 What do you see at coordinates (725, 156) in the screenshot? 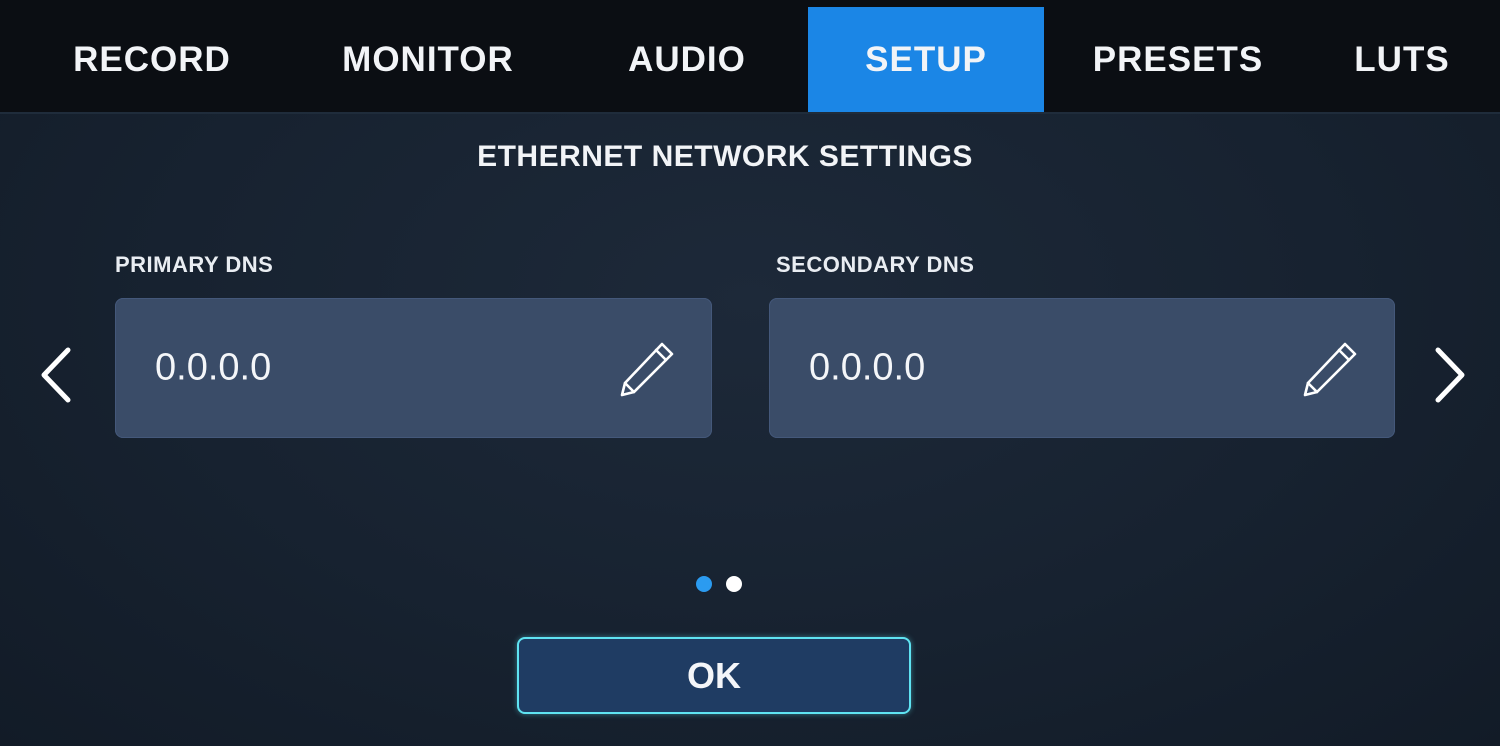
I see `section-title: ETHERNET NETWORK SETTINGS` at bounding box center [725, 156].